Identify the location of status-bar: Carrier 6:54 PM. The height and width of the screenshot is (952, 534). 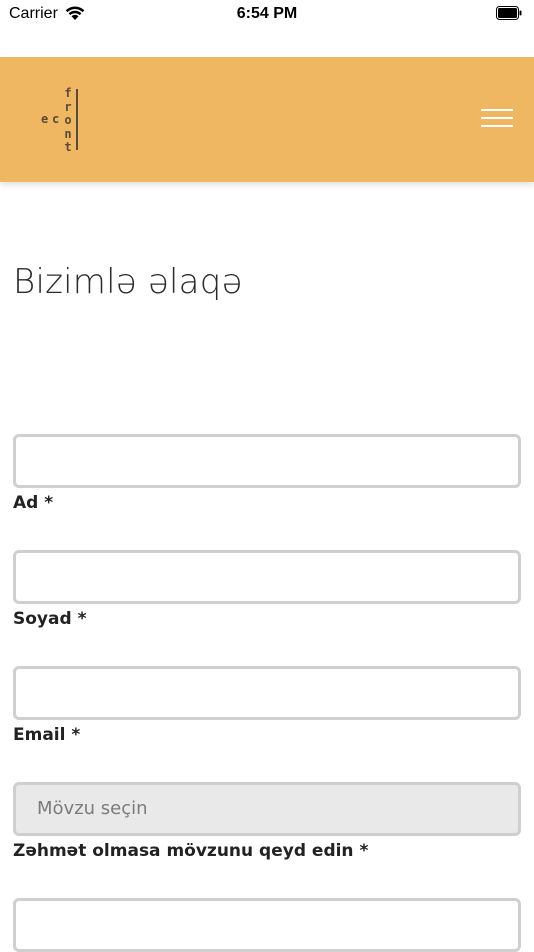
(267, 15).